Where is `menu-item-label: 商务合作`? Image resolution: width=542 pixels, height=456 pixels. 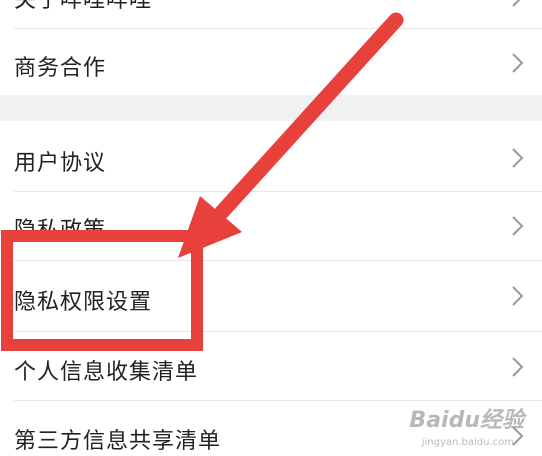 menu-item-label: 商务合作 is located at coordinates (60, 68).